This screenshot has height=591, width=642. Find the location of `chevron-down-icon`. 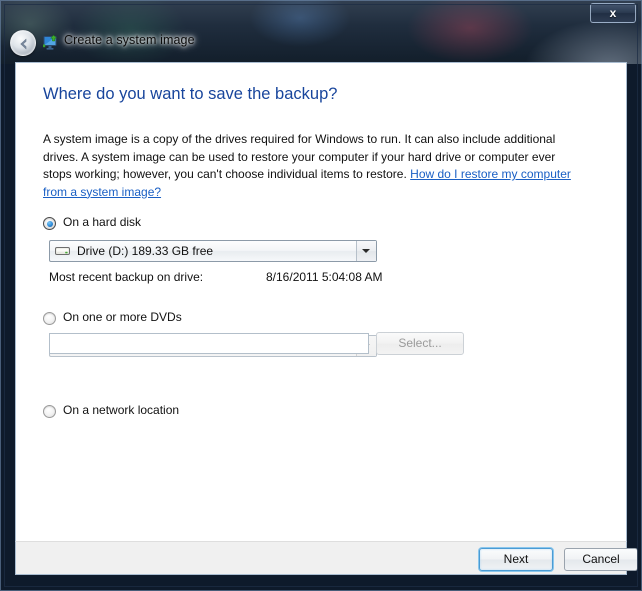

chevron-down-icon is located at coordinates (366, 251).